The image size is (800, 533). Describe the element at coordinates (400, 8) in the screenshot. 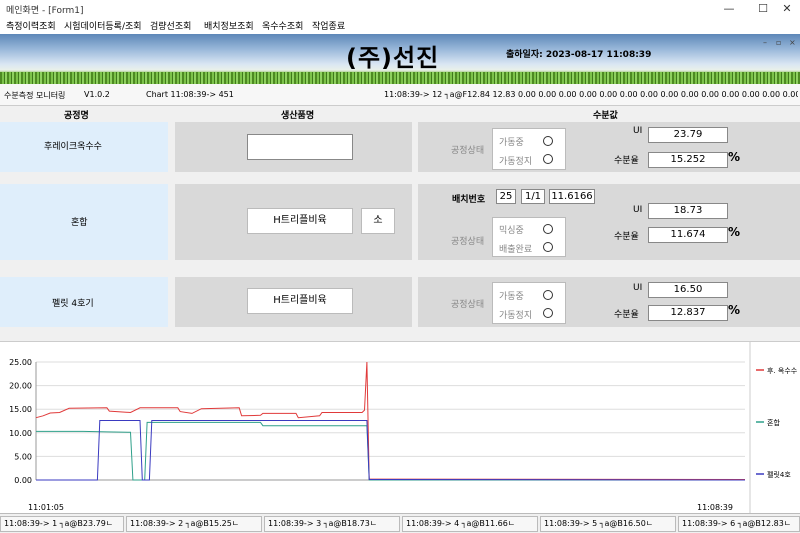

I see `window-titlebar: 메인화면 - [Form1] — ☐ ✕` at that location.